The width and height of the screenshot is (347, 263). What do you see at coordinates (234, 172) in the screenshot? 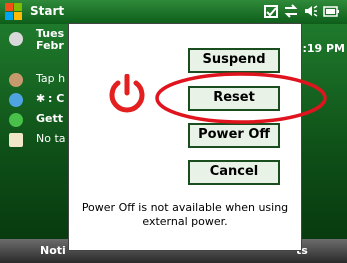
I see `cancel-button: Cancel` at bounding box center [234, 172].